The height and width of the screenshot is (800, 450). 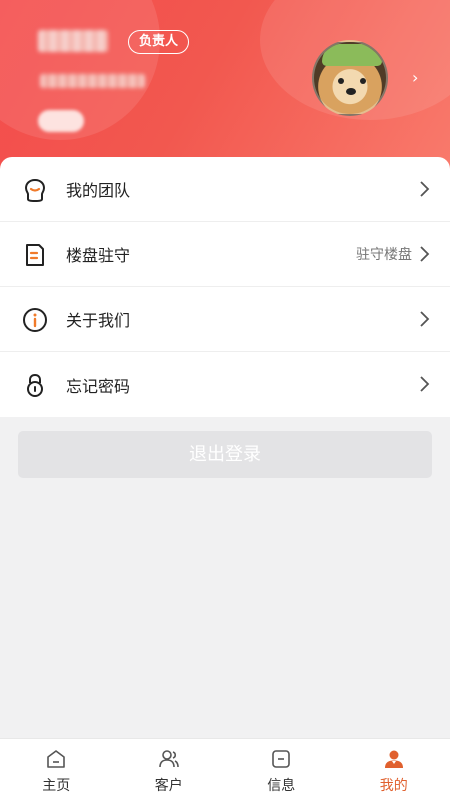 I want to click on document-icon, so click(x=35, y=255).